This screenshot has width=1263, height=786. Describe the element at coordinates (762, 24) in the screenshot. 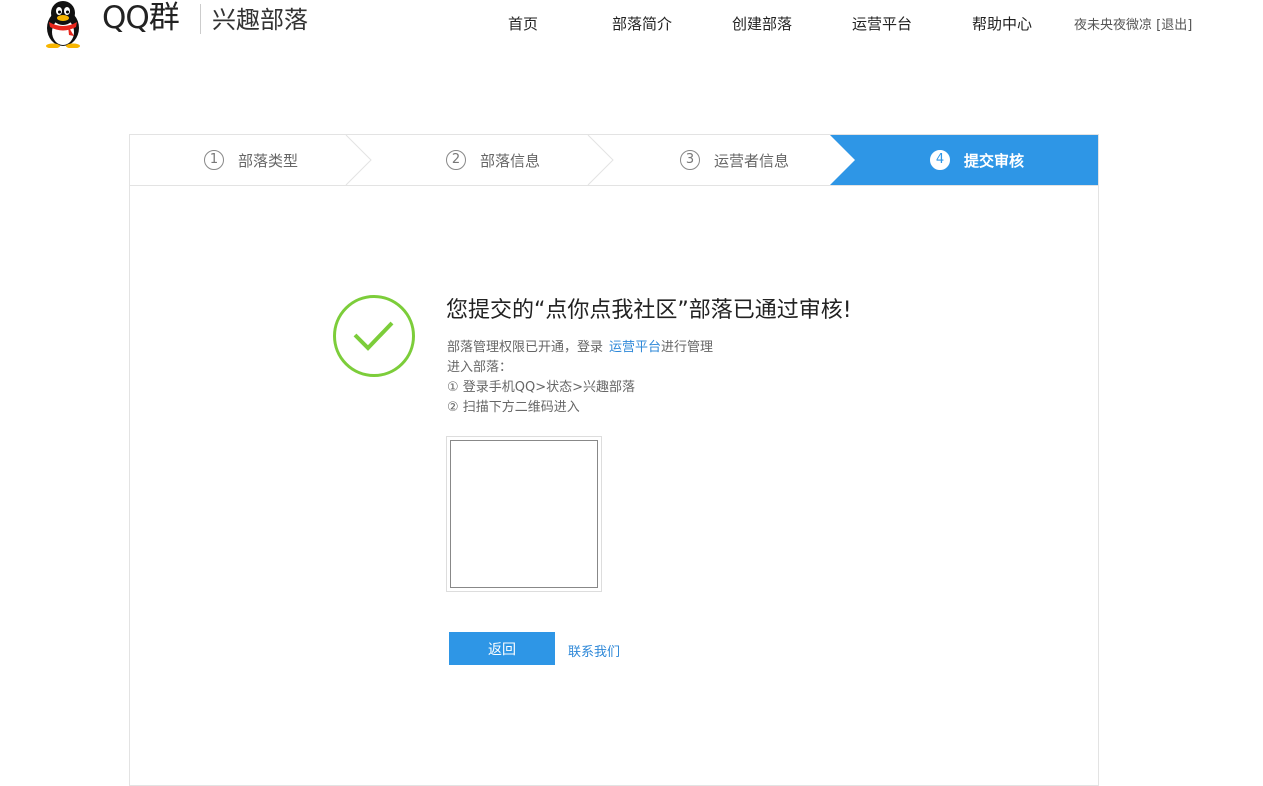

I see `nav-item-create: 创建部落` at that location.